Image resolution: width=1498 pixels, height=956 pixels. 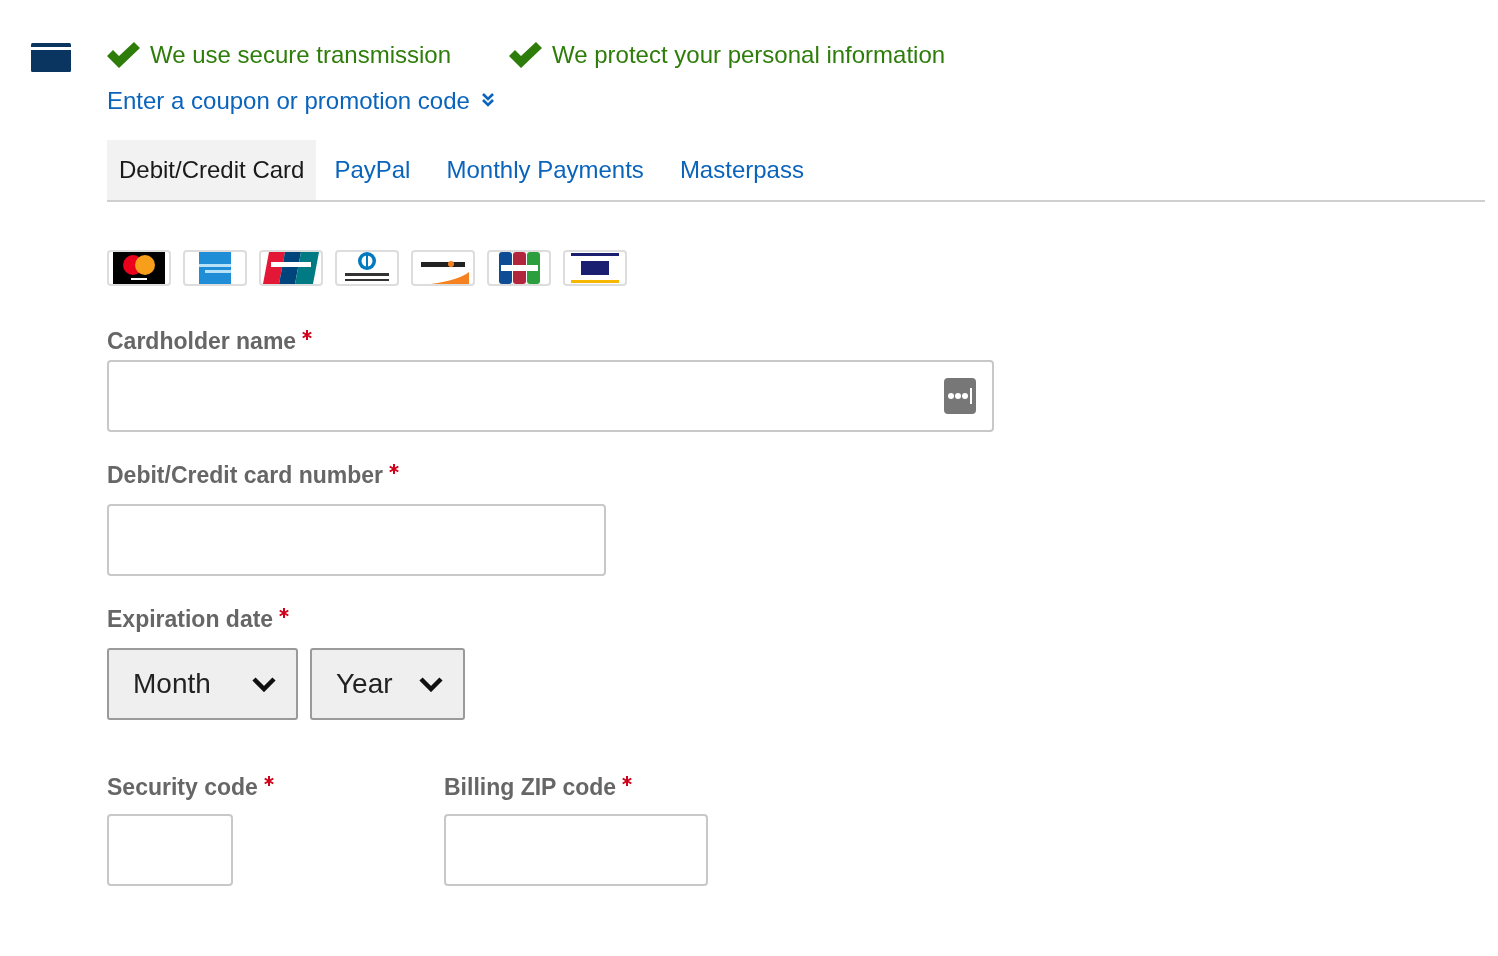 I want to click on payment-tab: PayPal, so click(x=372, y=170).